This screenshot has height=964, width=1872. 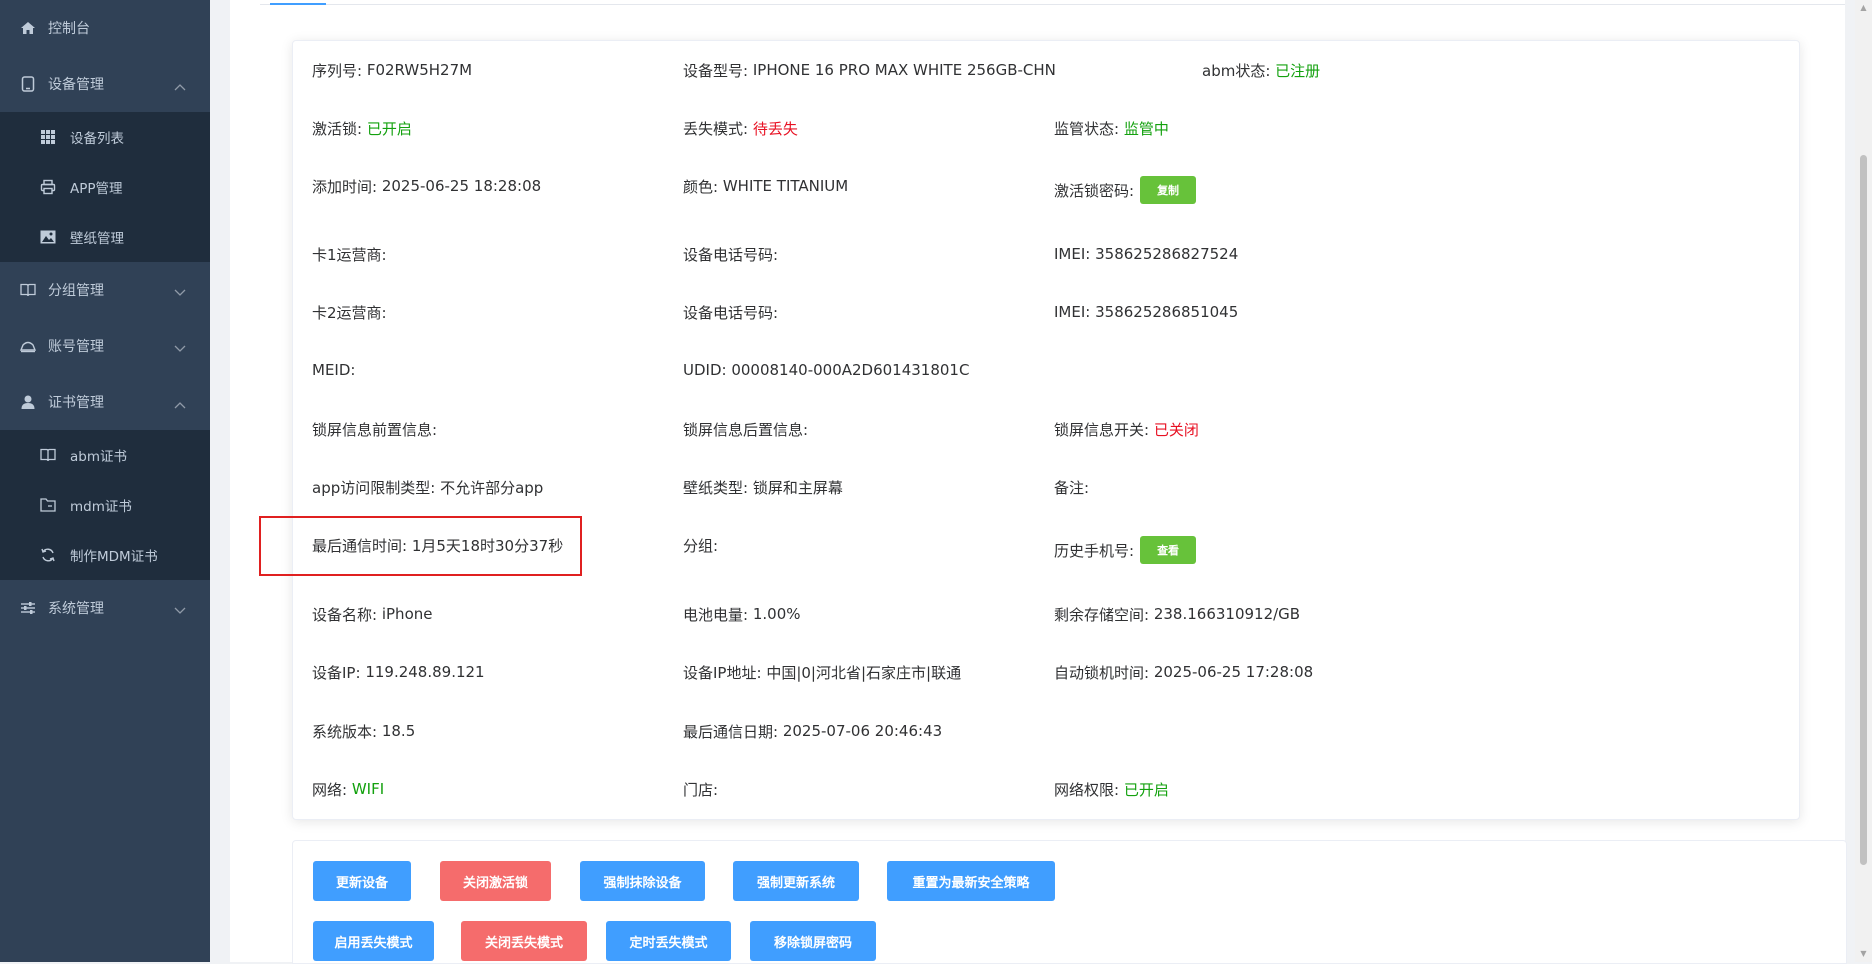 What do you see at coordinates (364, 731) in the screenshot?
I see `os-version: 系统版本: 18.5` at bounding box center [364, 731].